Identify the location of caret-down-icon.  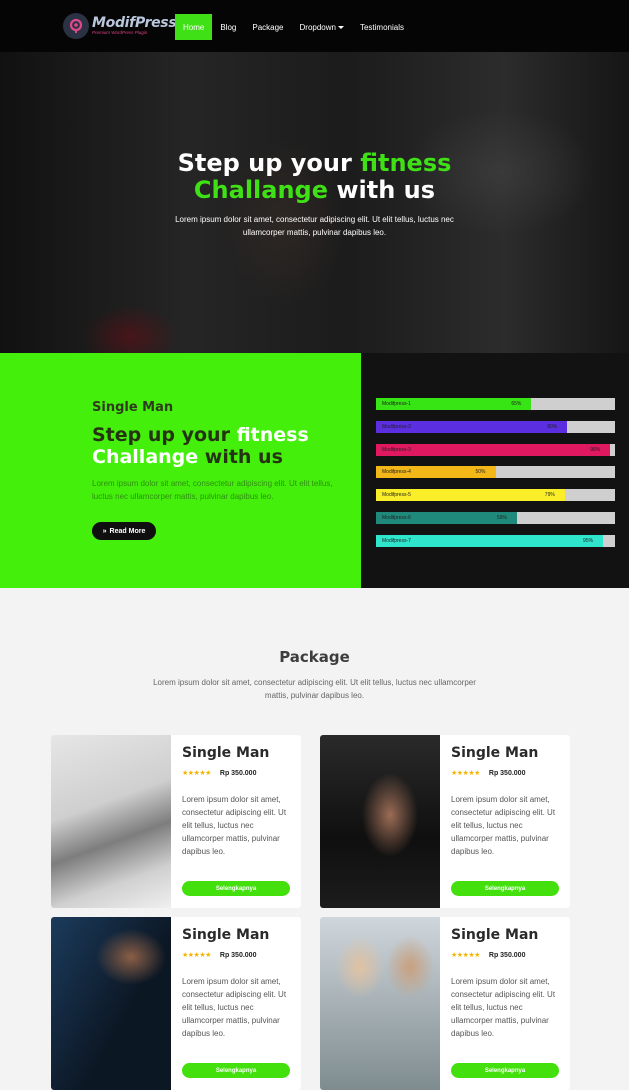
(340, 27).